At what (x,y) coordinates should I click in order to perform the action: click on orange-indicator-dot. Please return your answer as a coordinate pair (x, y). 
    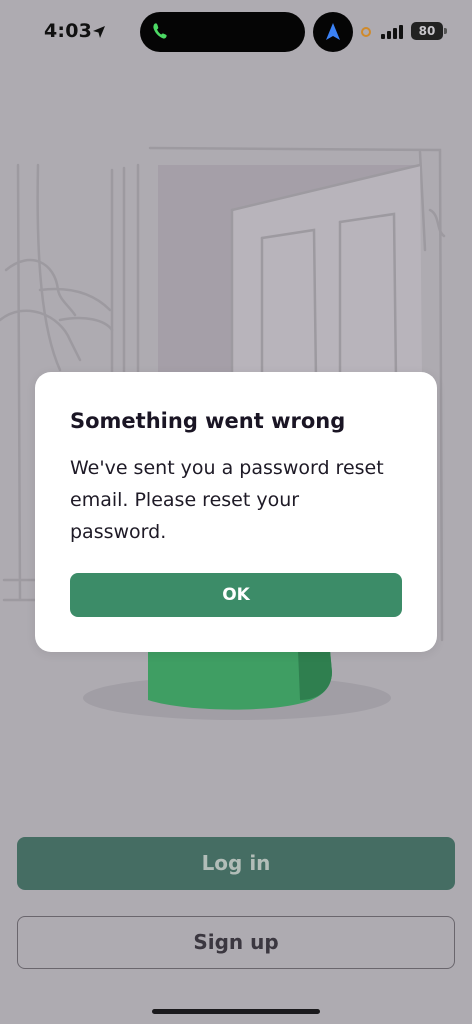
    Looking at the image, I should click on (366, 32).